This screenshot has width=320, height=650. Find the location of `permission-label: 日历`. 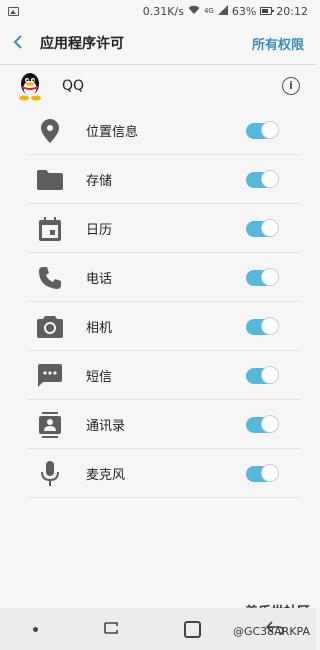

permission-label: 日历 is located at coordinates (99, 230).